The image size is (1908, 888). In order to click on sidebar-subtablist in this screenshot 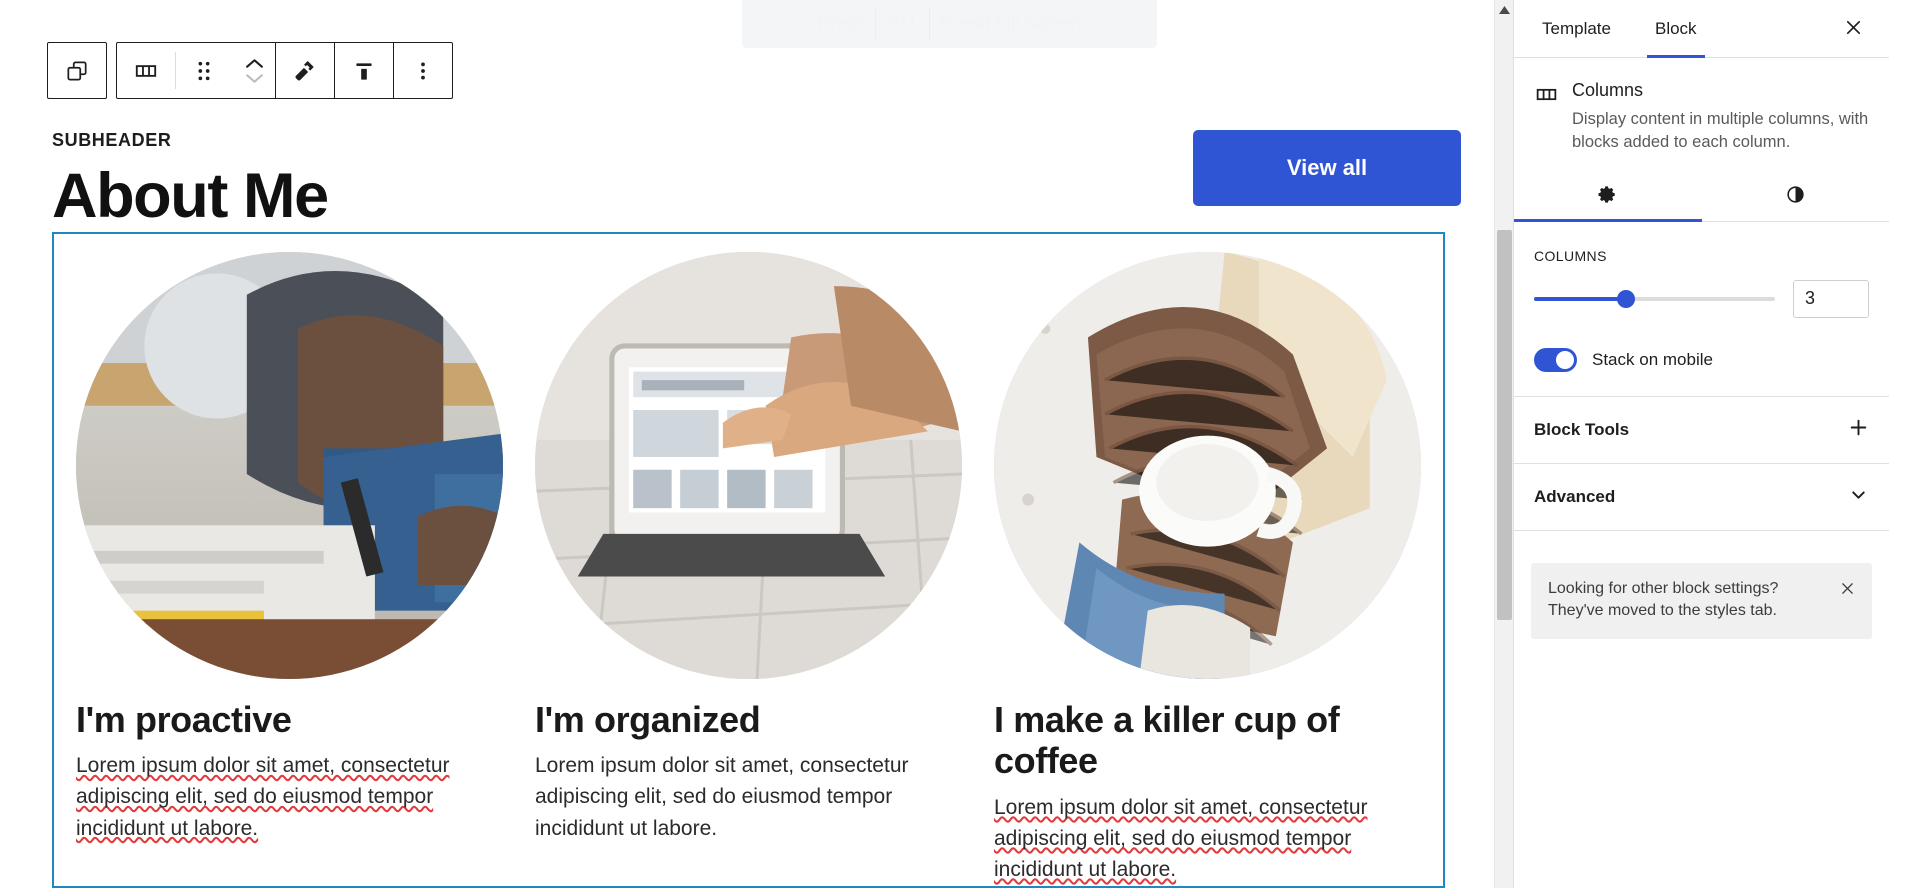, I will do `click(1701, 197)`.